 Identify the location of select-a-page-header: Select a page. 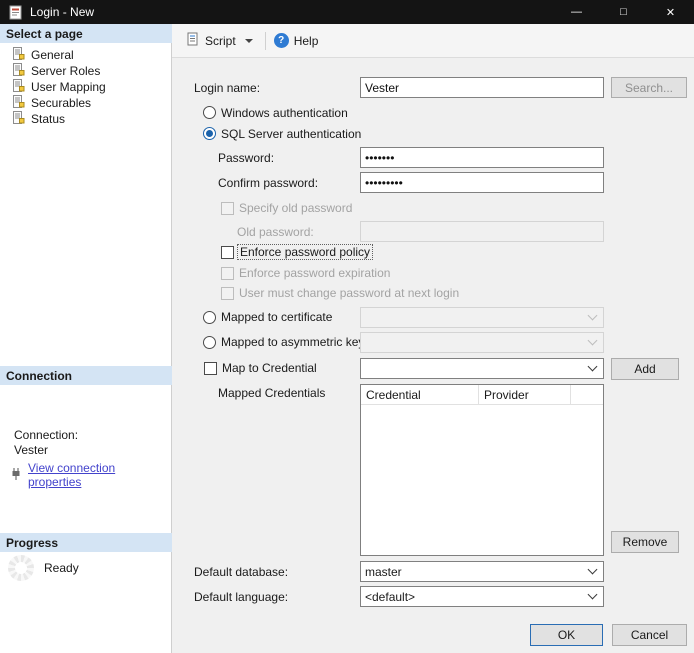
(86, 33).